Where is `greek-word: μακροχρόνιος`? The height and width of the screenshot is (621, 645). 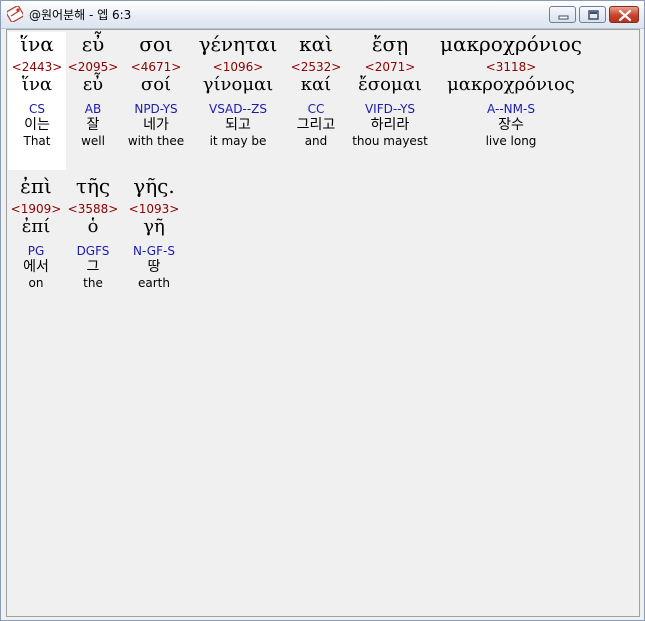 greek-word: μακροχρόνιος is located at coordinates (511, 44).